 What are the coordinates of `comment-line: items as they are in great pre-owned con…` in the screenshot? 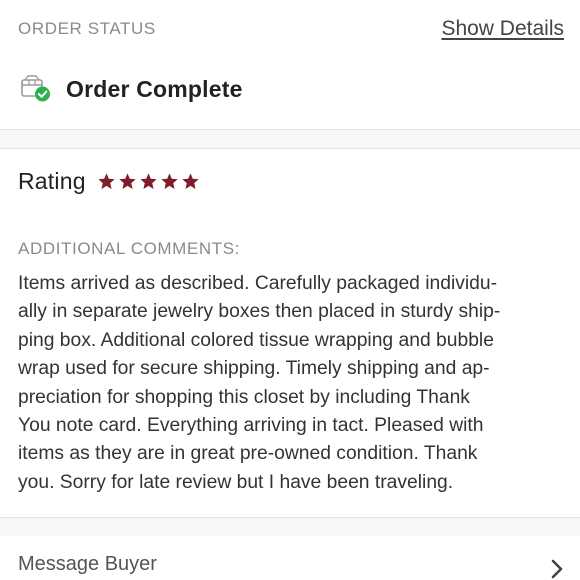 It's located at (248, 454).